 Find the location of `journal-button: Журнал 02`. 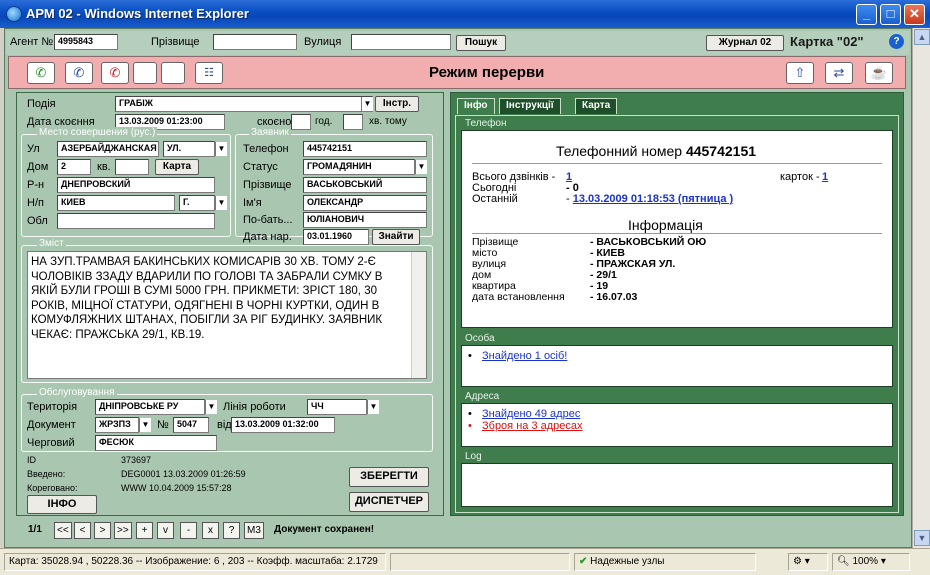

journal-button: Журнал 02 is located at coordinates (745, 43).